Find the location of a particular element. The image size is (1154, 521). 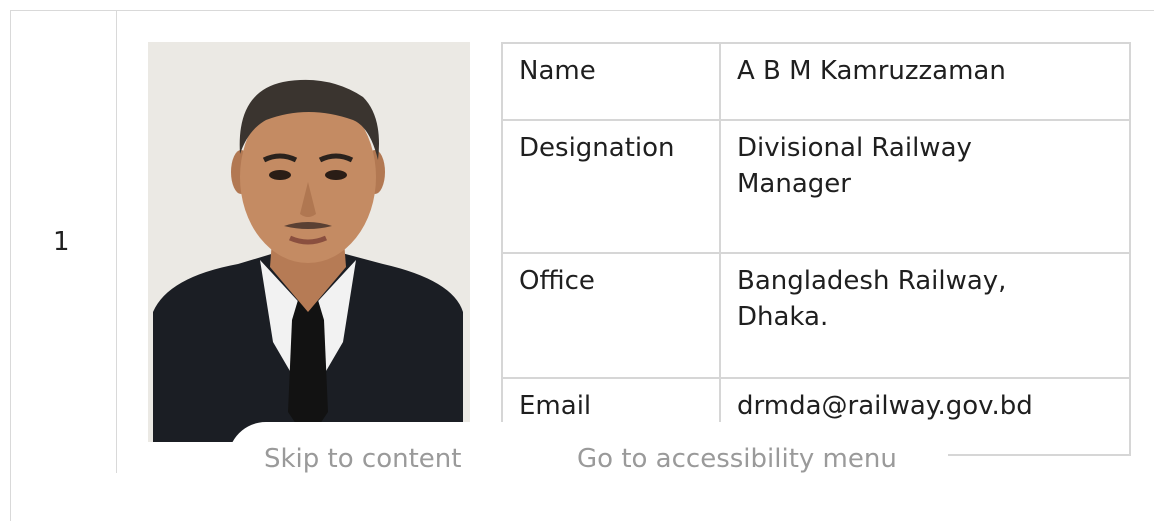

accessibility-menu-link: Go to accessibility menu is located at coordinates (737, 459).